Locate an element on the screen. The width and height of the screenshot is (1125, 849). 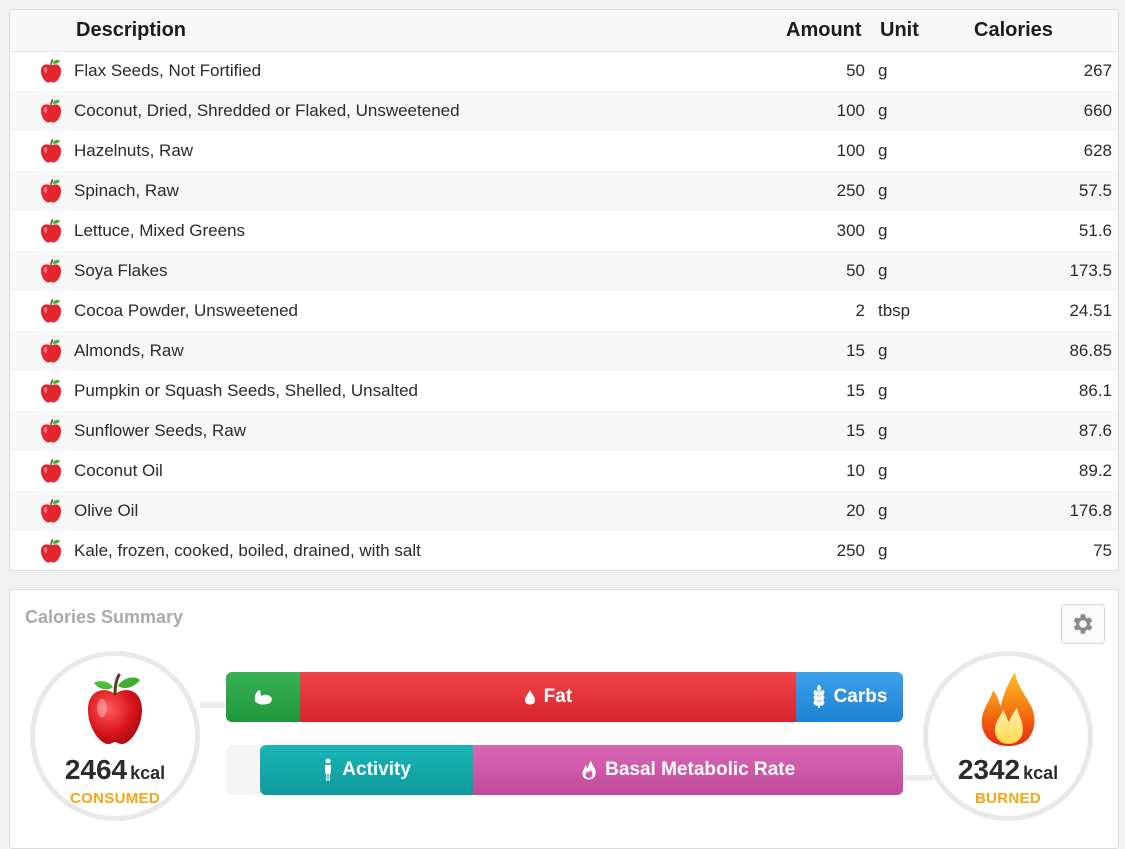
gear-icon is located at coordinates (1083, 624).